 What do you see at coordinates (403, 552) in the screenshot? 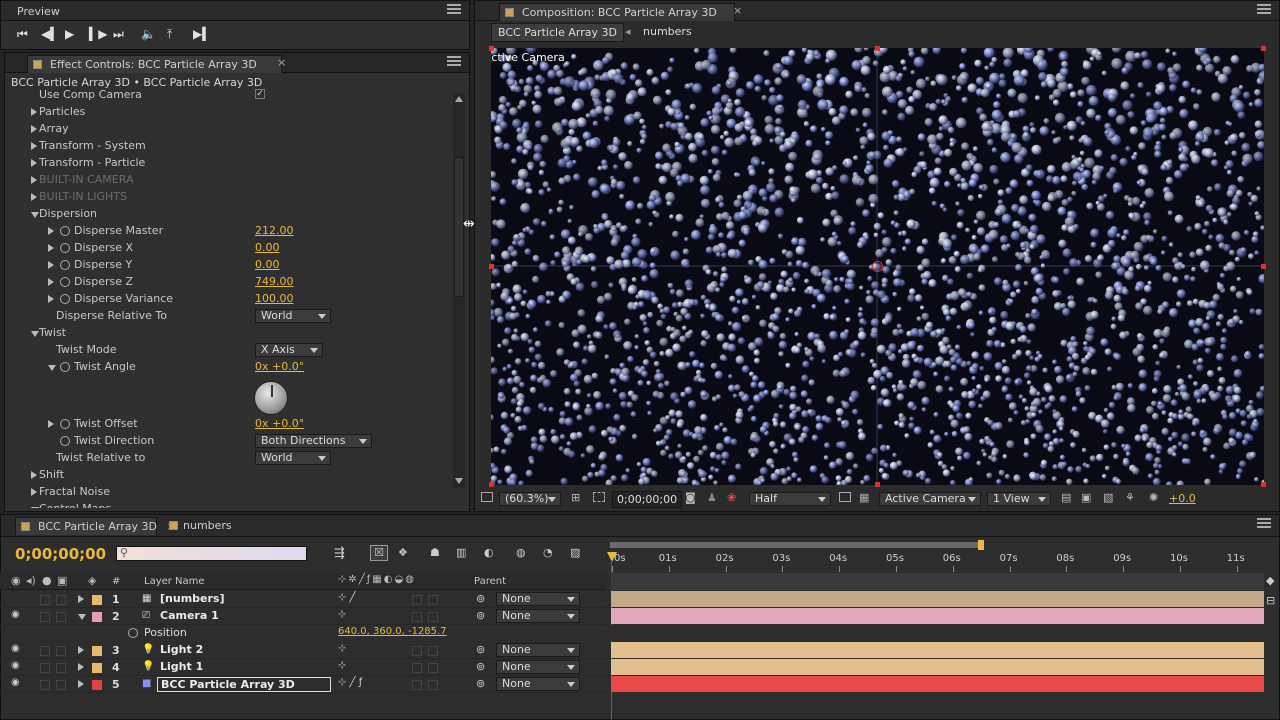
I see `shy-icon: ❖` at bounding box center [403, 552].